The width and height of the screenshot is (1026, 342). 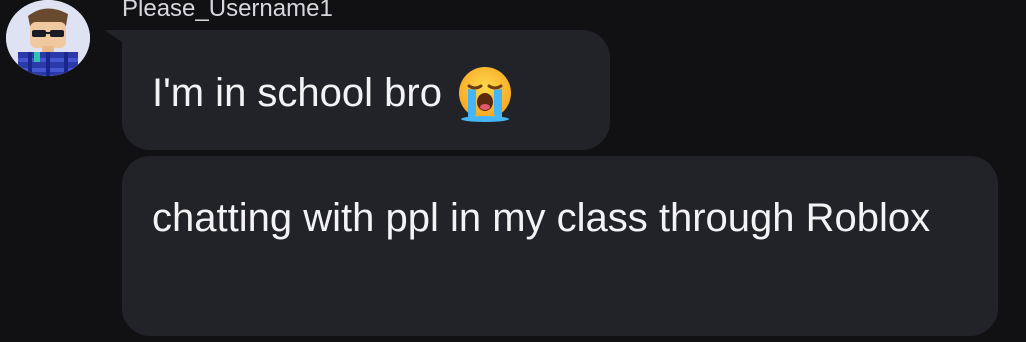 I want to click on roblox-avatar-icon, so click(x=48, y=38).